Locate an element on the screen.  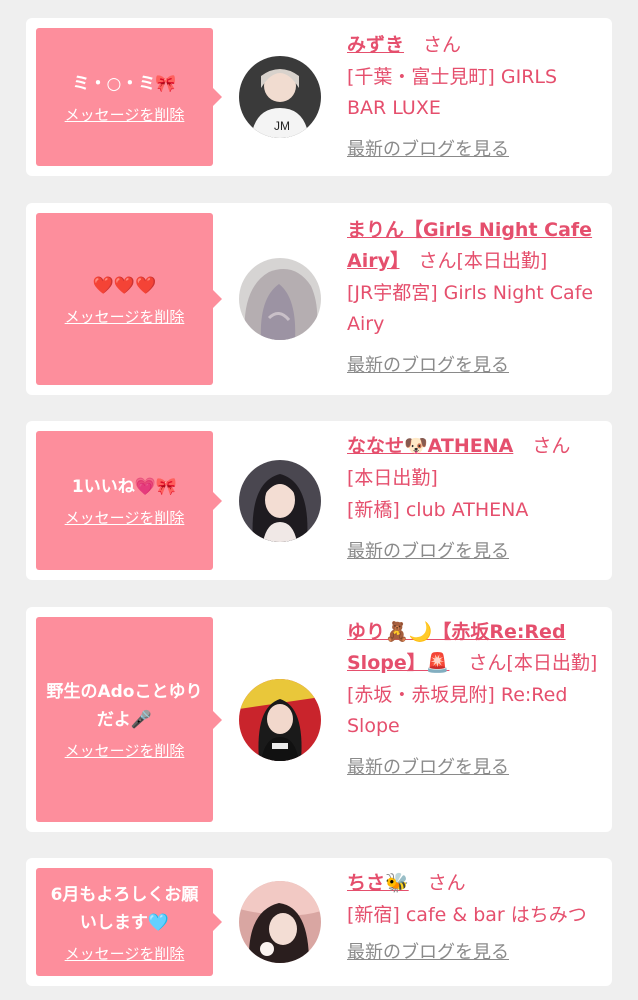
message-bubble: ❤️❤️❤️ メッセージを削除 is located at coordinates (129, 299).